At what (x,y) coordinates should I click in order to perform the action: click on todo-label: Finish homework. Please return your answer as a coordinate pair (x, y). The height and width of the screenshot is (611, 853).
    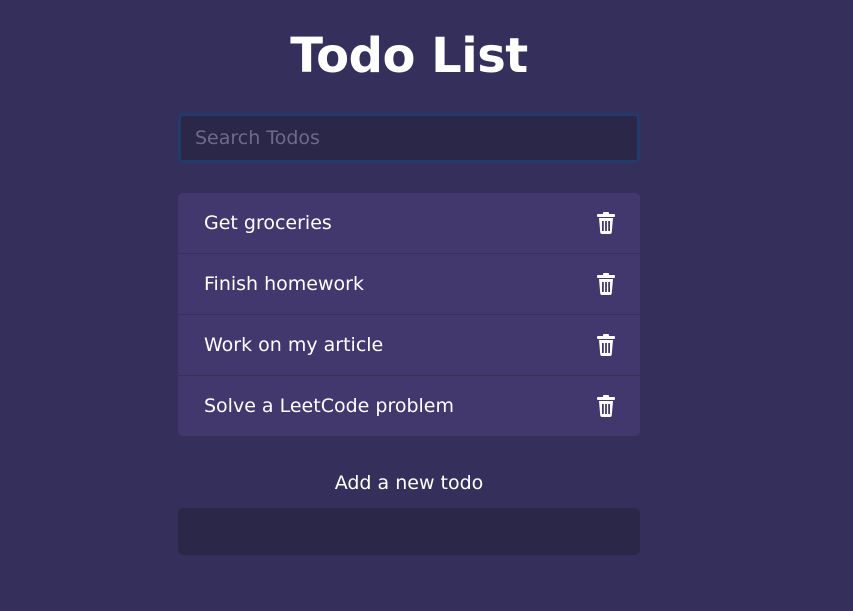
    Looking at the image, I should click on (284, 284).